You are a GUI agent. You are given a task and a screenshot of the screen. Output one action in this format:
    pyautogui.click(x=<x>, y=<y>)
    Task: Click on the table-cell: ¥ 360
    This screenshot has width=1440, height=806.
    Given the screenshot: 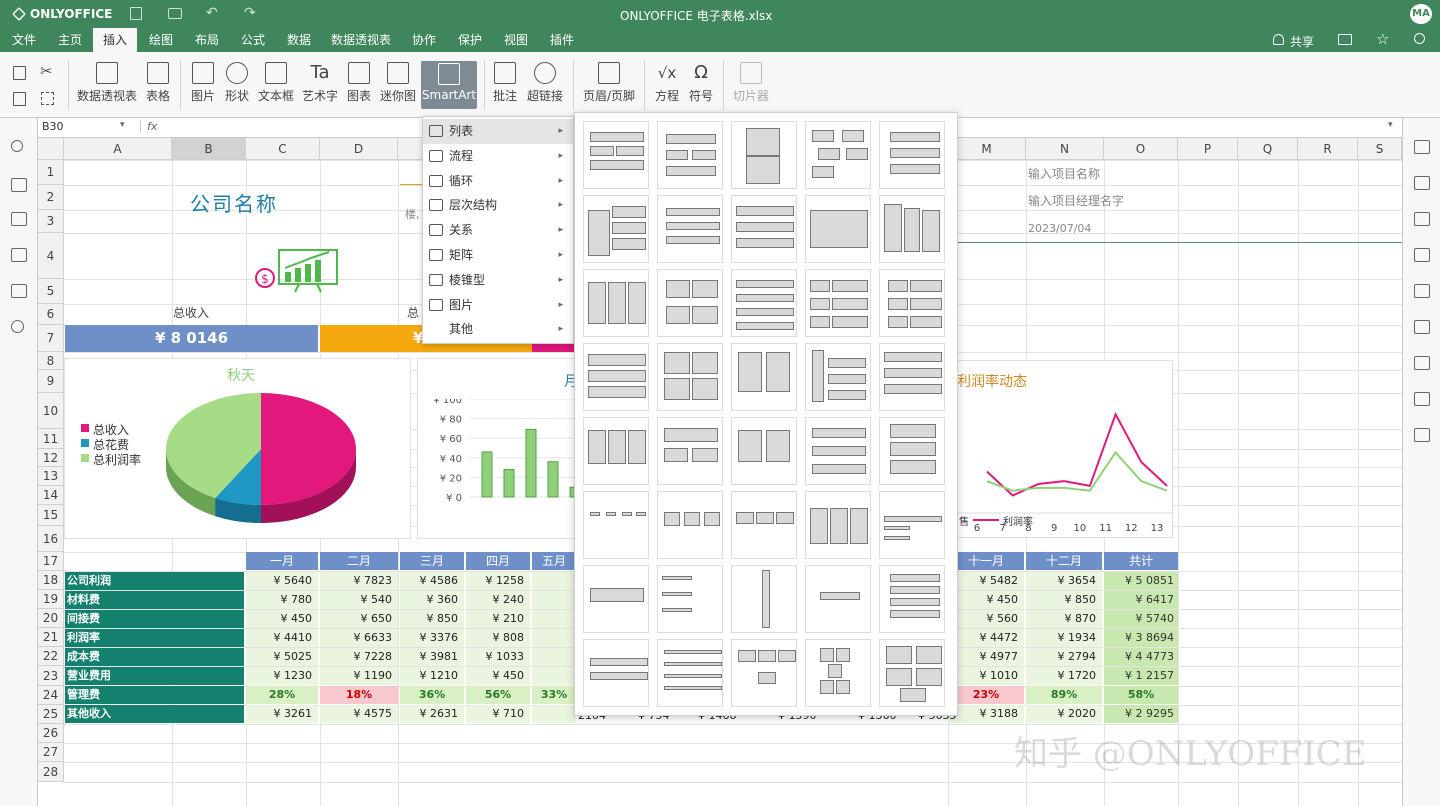 What is the action you would take?
    pyautogui.click(x=432, y=600)
    